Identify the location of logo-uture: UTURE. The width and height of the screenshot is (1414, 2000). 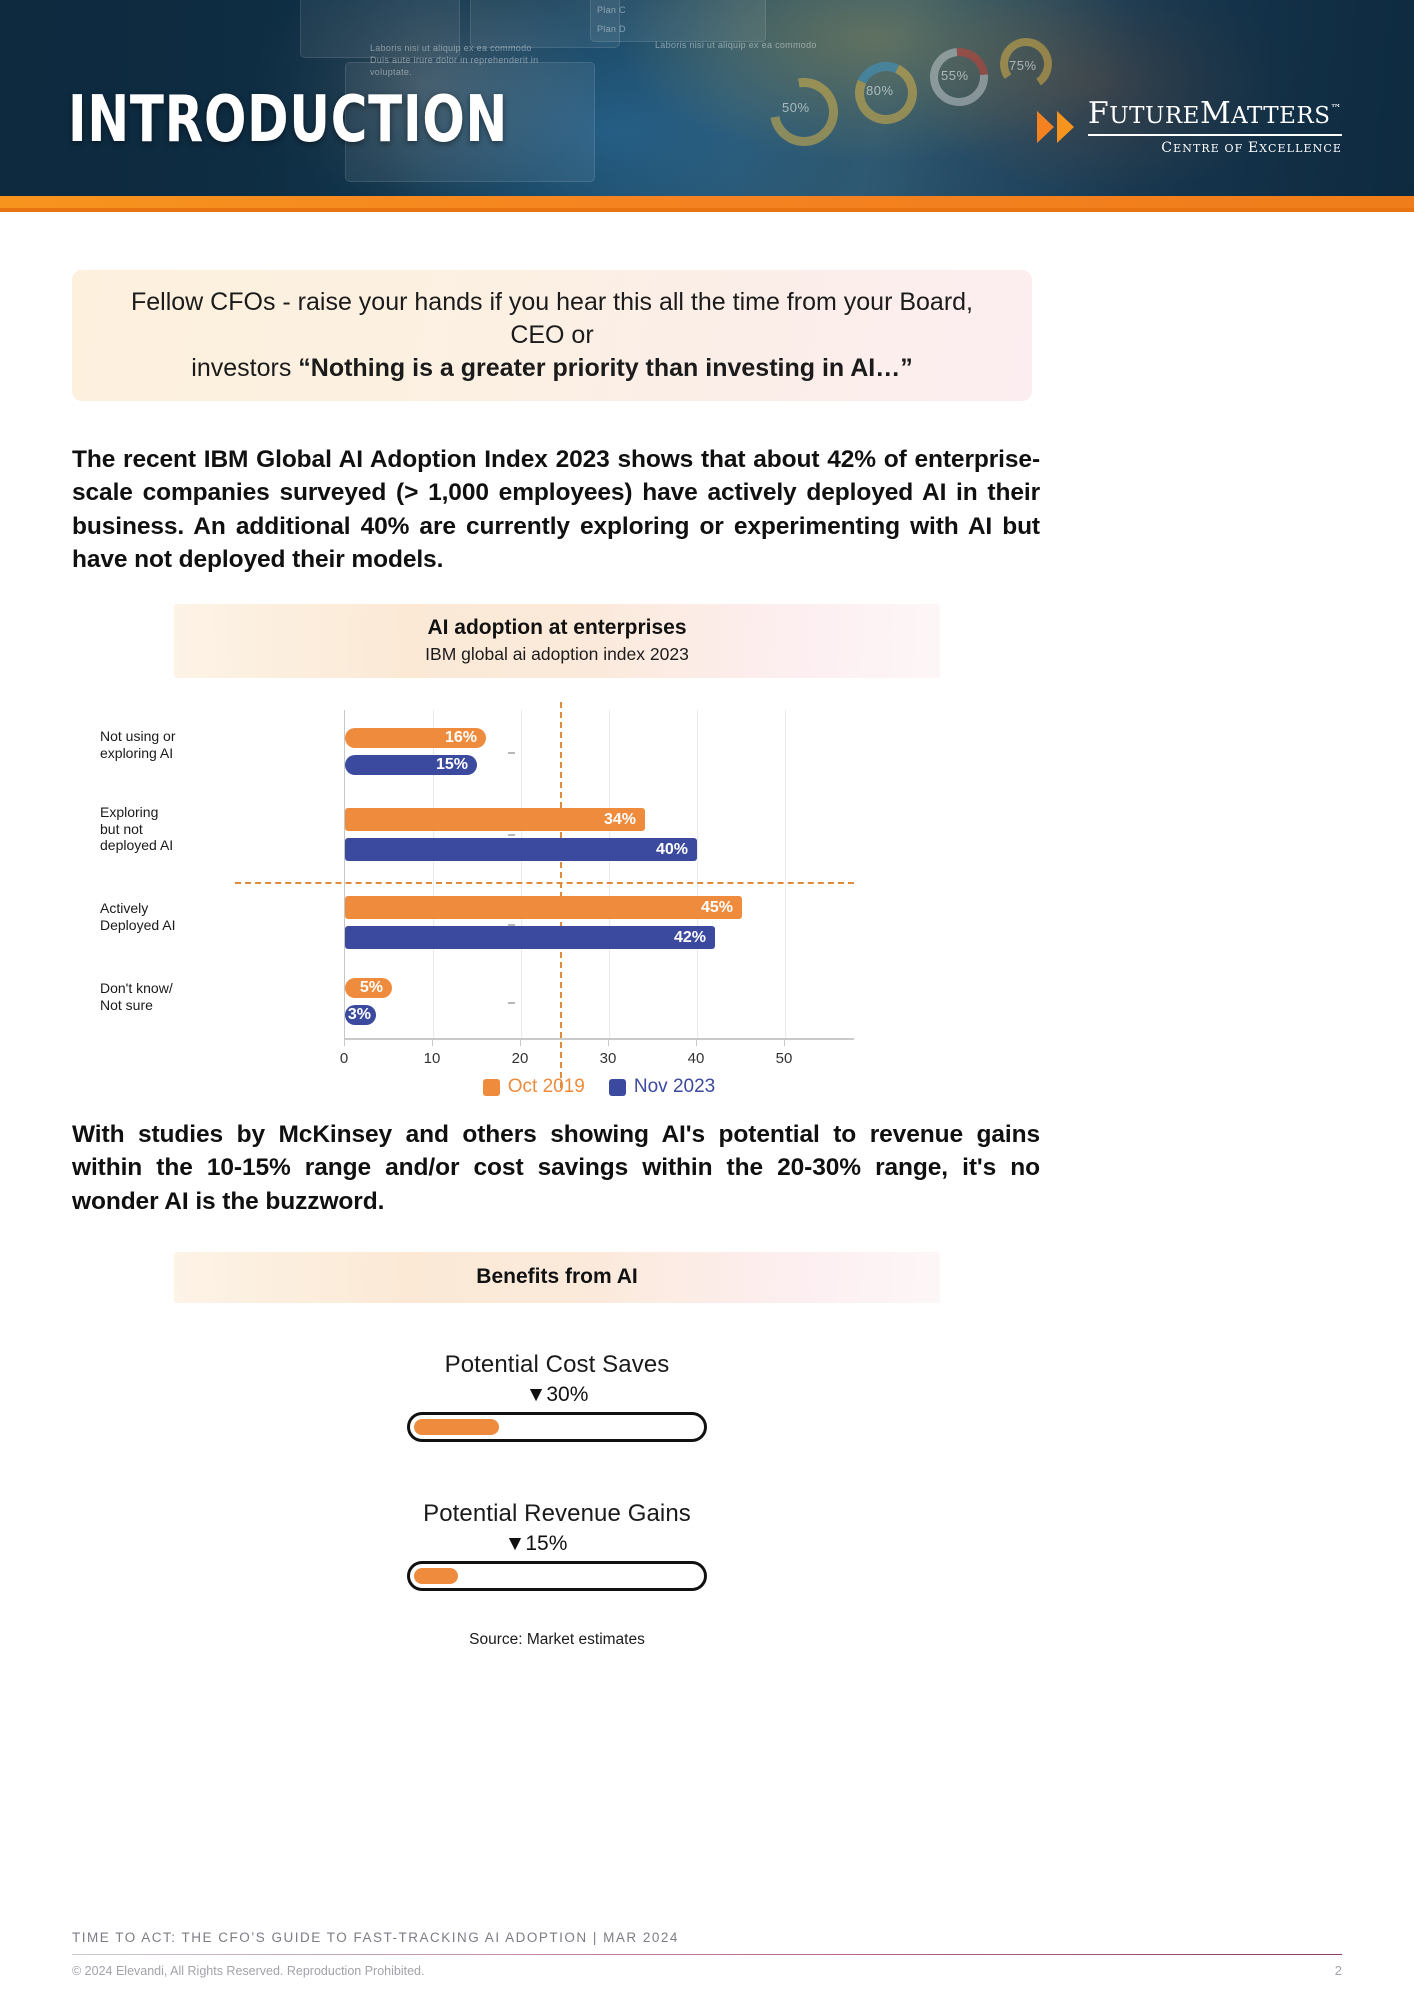
(1154, 116).